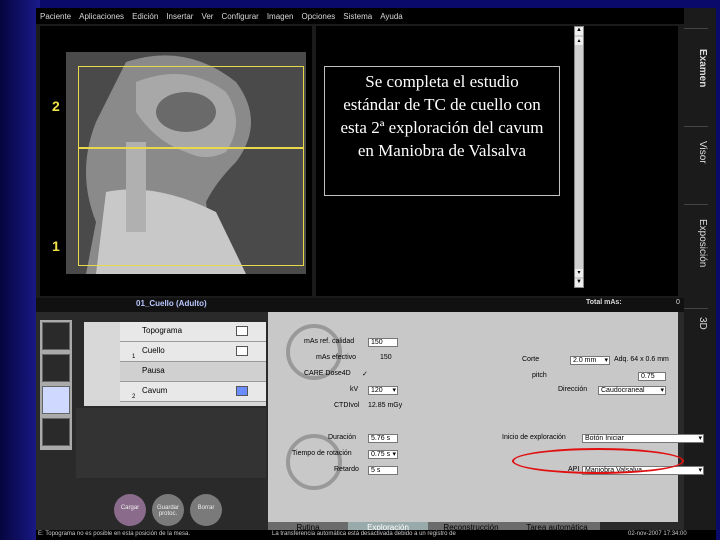 The width and height of the screenshot is (720, 540). What do you see at coordinates (193, 392) in the screenshot?
I see `step-cavum: Cavum 2` at bounding box center [193, 392].